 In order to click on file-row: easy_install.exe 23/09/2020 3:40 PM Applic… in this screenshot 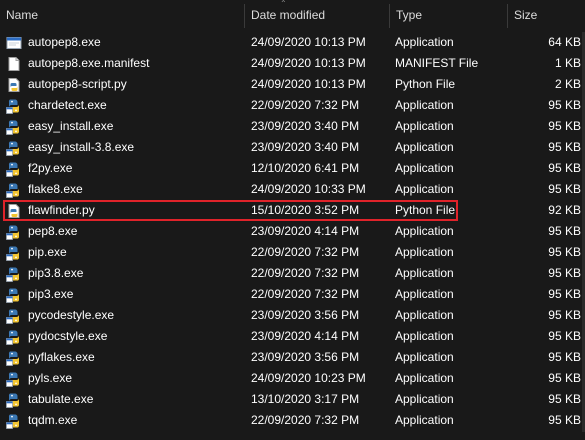, I will do `click(292, 126)`.